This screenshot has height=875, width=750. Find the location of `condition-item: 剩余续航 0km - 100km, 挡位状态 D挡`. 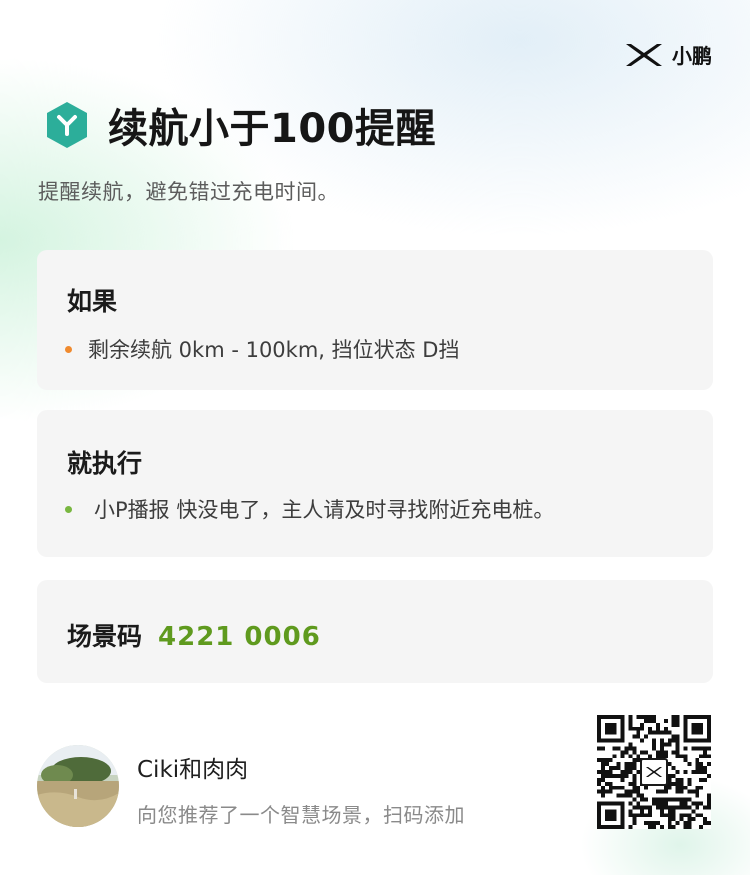

condition-item: 剩余续航 0km - 100km, 挡位状态 D挡 is located at coordinates (262, 349).